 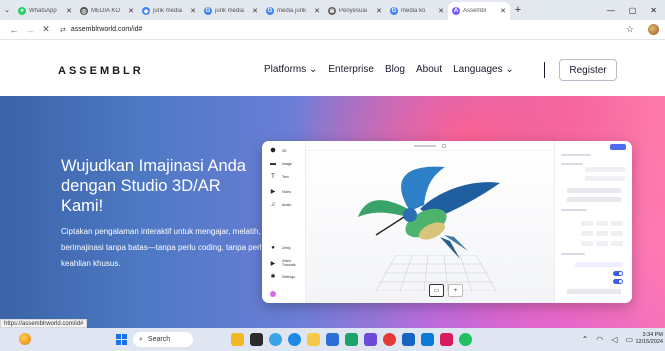 I want to click on cube-icon: ⬢, so click(x=273, y=151).